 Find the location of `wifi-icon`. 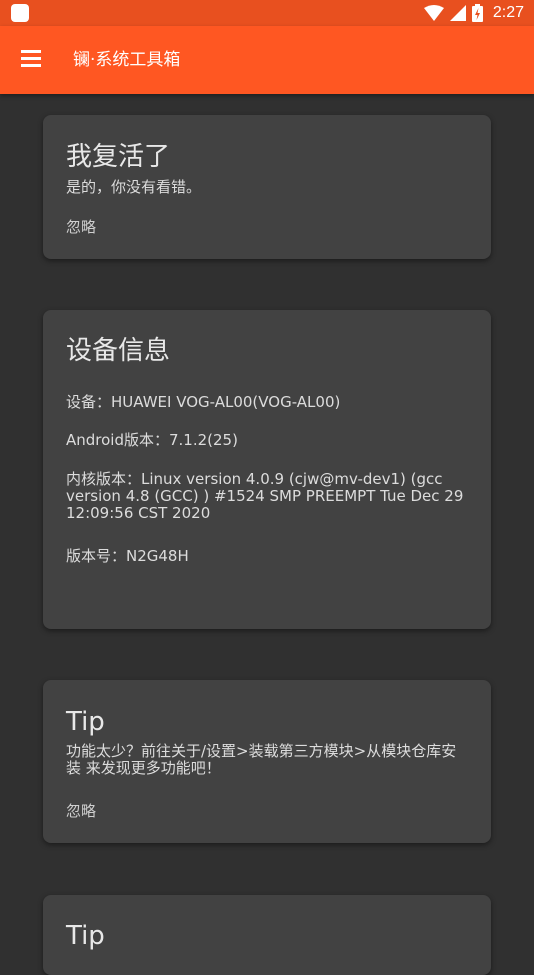

wifi-icon is located at coordinates (433, 13).